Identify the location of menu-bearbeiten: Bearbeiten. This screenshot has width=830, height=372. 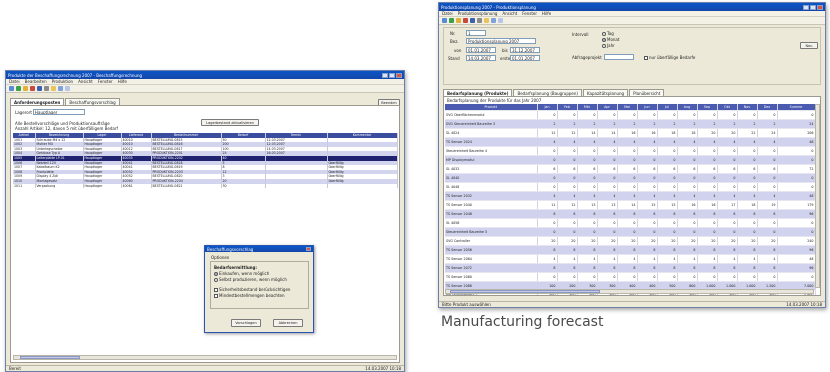
(36, 81).